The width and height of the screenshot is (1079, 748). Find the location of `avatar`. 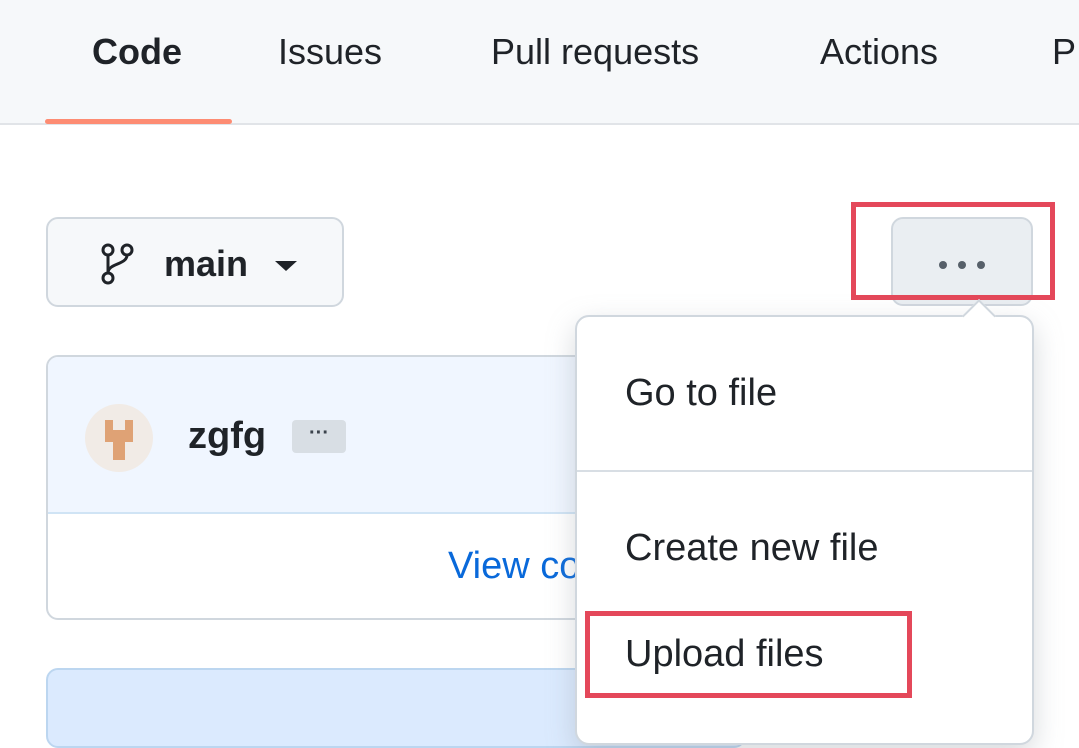

avatar is located at coordinates (119, 438).